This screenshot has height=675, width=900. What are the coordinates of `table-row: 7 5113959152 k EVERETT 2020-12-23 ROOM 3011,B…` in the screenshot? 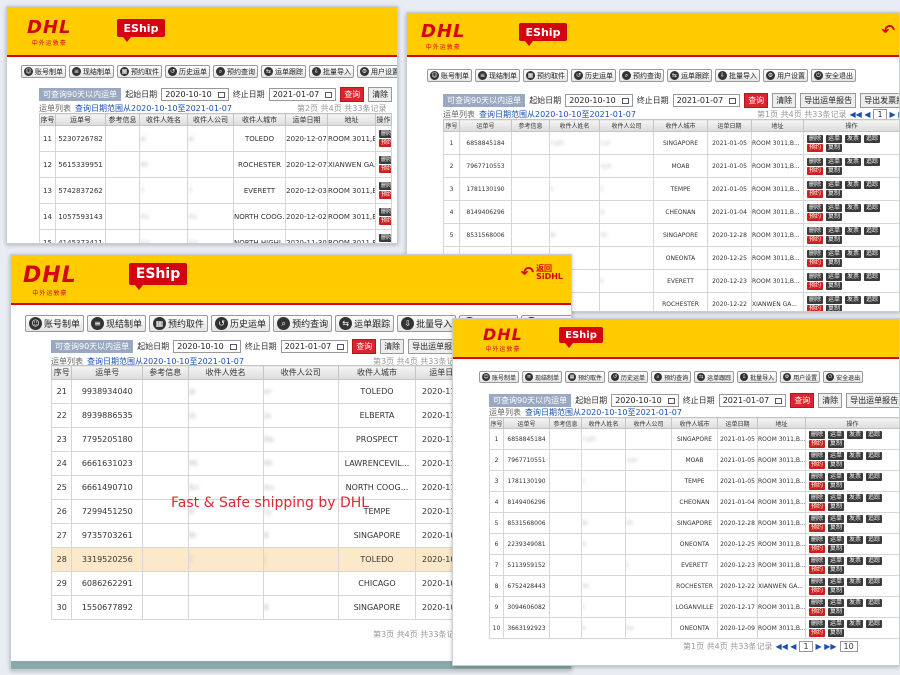 It's located at (694, 565).